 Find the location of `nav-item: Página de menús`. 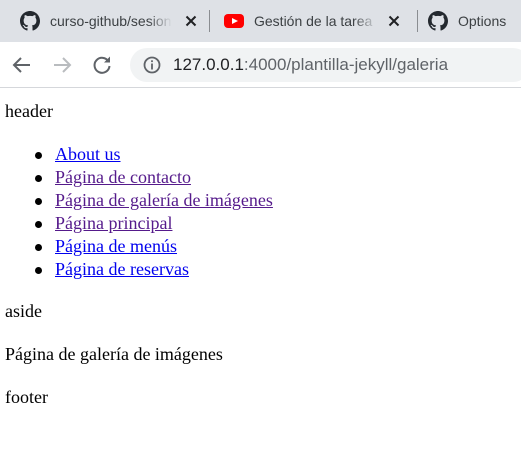

nav-item: Página de menús is located at coordinates (136, 246).